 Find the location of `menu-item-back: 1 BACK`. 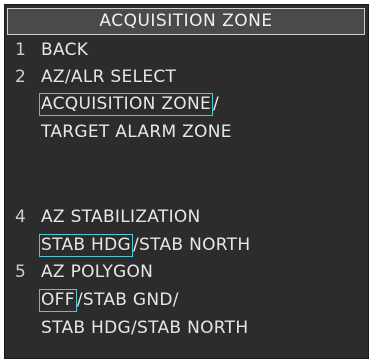

menu-item-back: 1 BACK is located at coordinates (185, 50).